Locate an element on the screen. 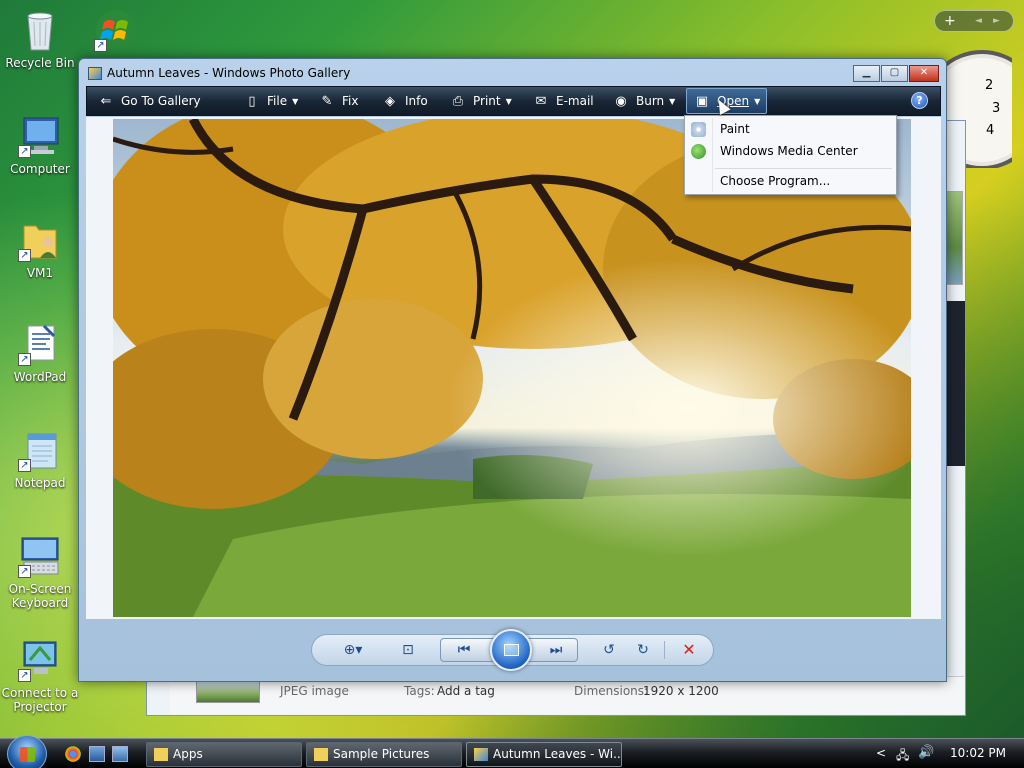 The image size is (1024, 768). desktop-icon-label: Recycle Bin is located at coordinates (40, 63).